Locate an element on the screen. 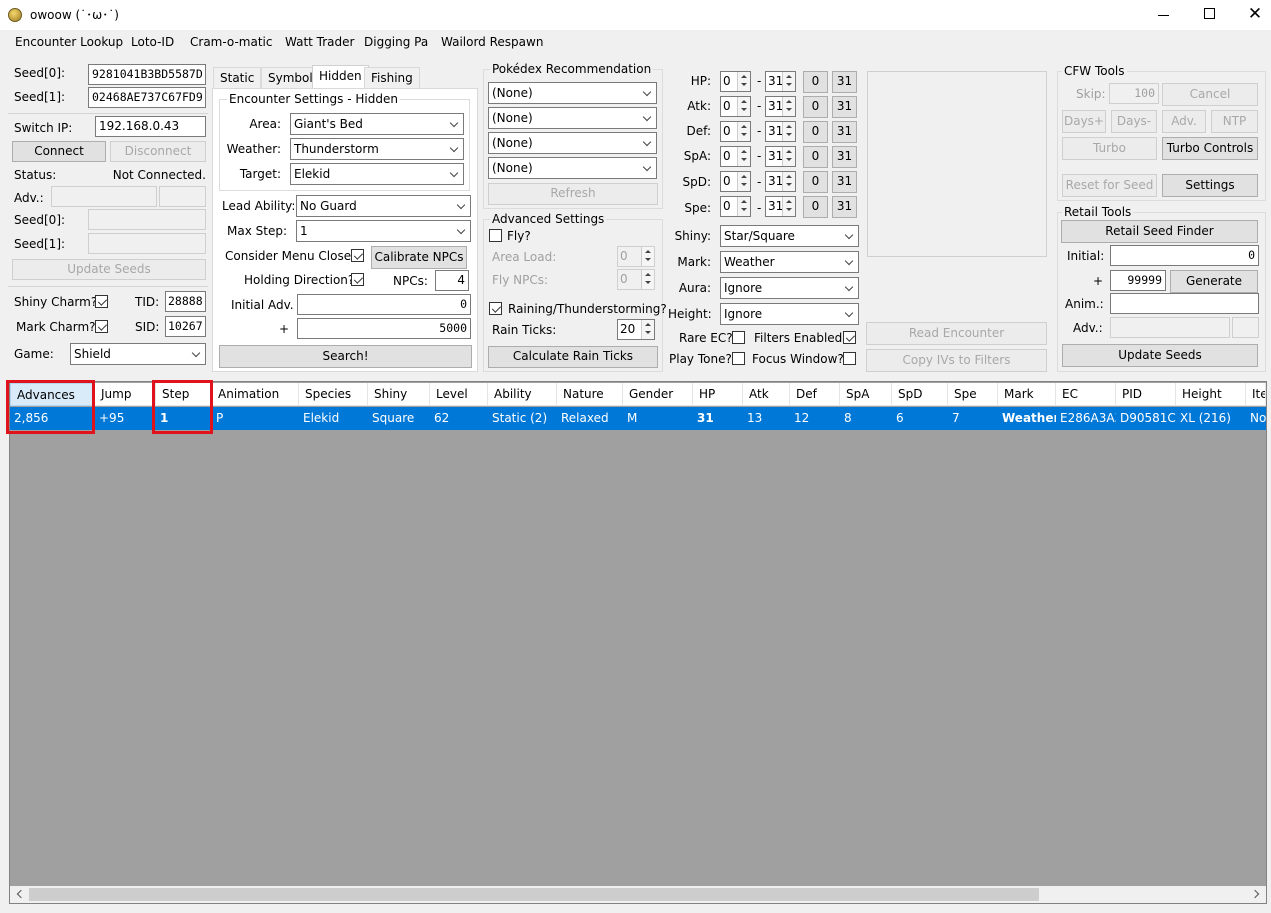  game-select: Shield is located at coordinates (138, 354).